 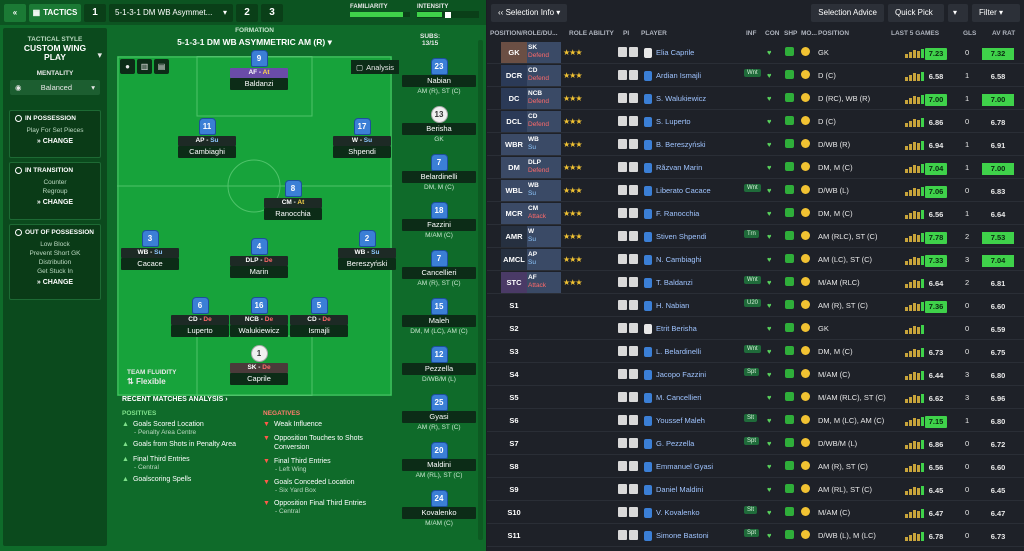 What do you see at coordinates (55, 45) in the screenshot?
I see `tactical-style: TACTICAL STYLE CUSTOM WING PLAY ▾` at bounding box center [55, 45].